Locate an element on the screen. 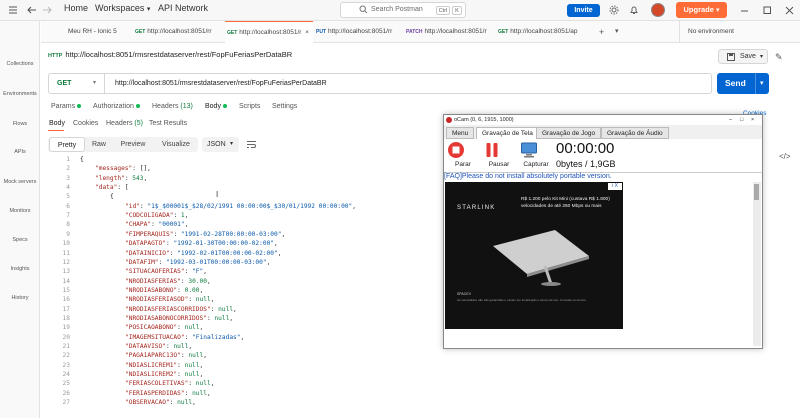  tab-method: GET is located at coordinates (140, 32).